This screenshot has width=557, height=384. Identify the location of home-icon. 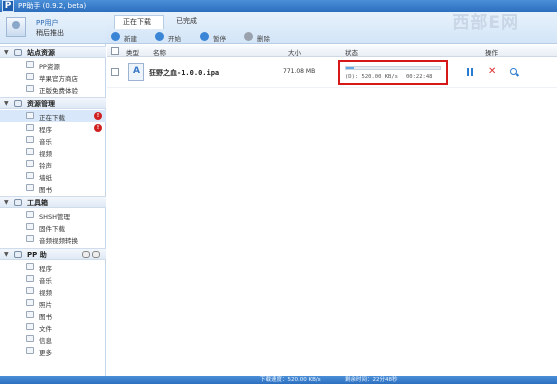
(18, 52).